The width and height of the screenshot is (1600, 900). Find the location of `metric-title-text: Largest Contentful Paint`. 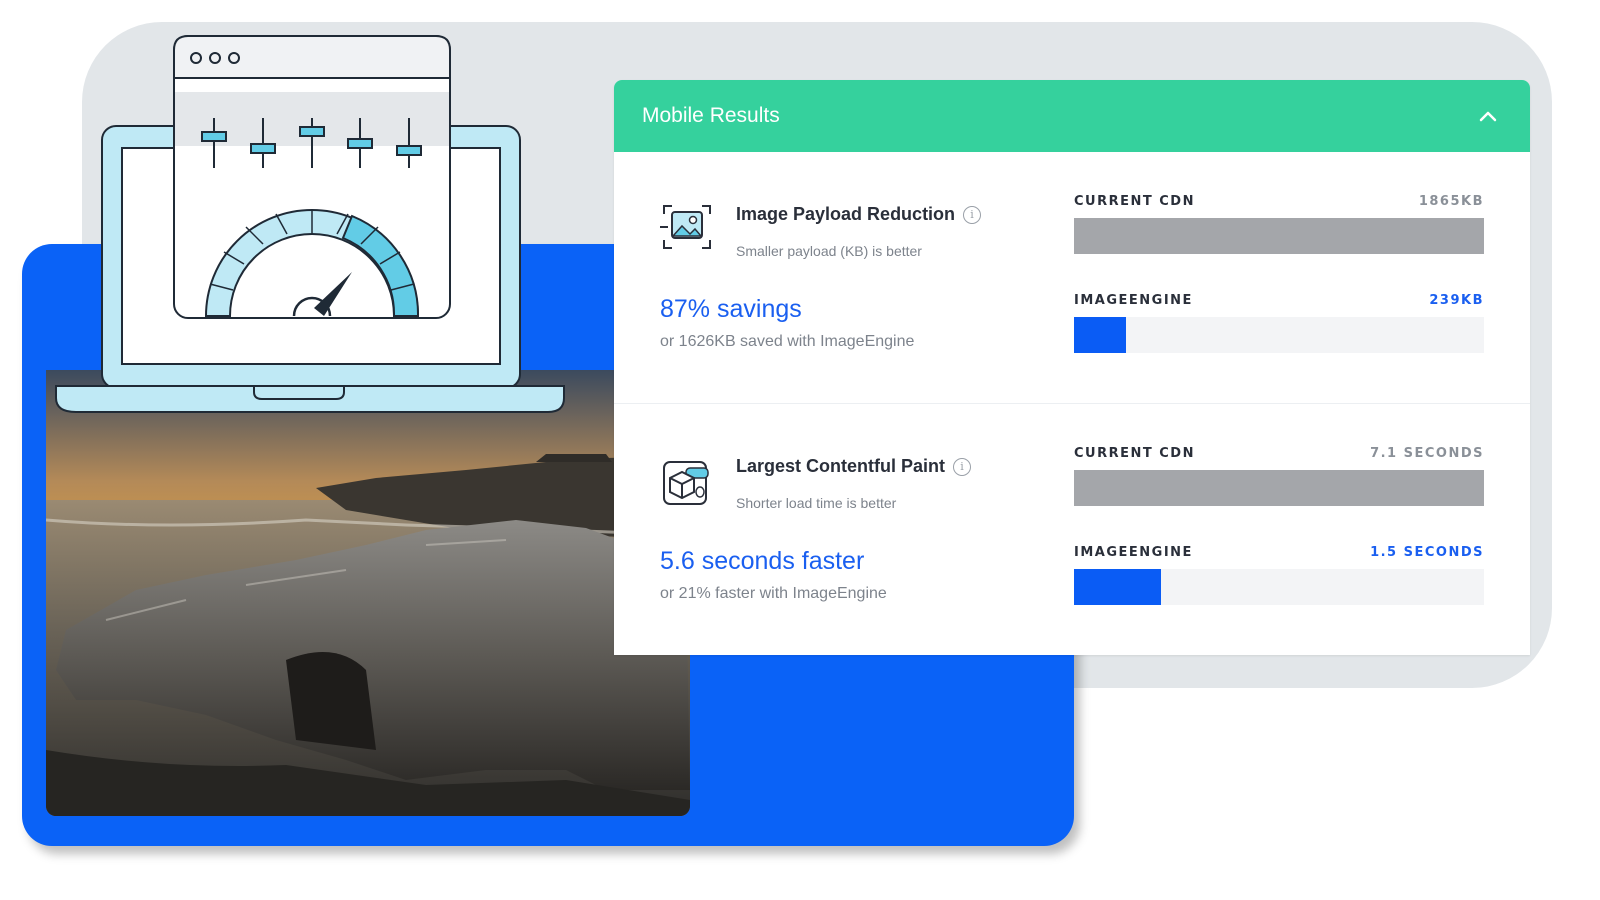

metric-title-text: Largest Contentful Paint is located at coordinates (841, 466).